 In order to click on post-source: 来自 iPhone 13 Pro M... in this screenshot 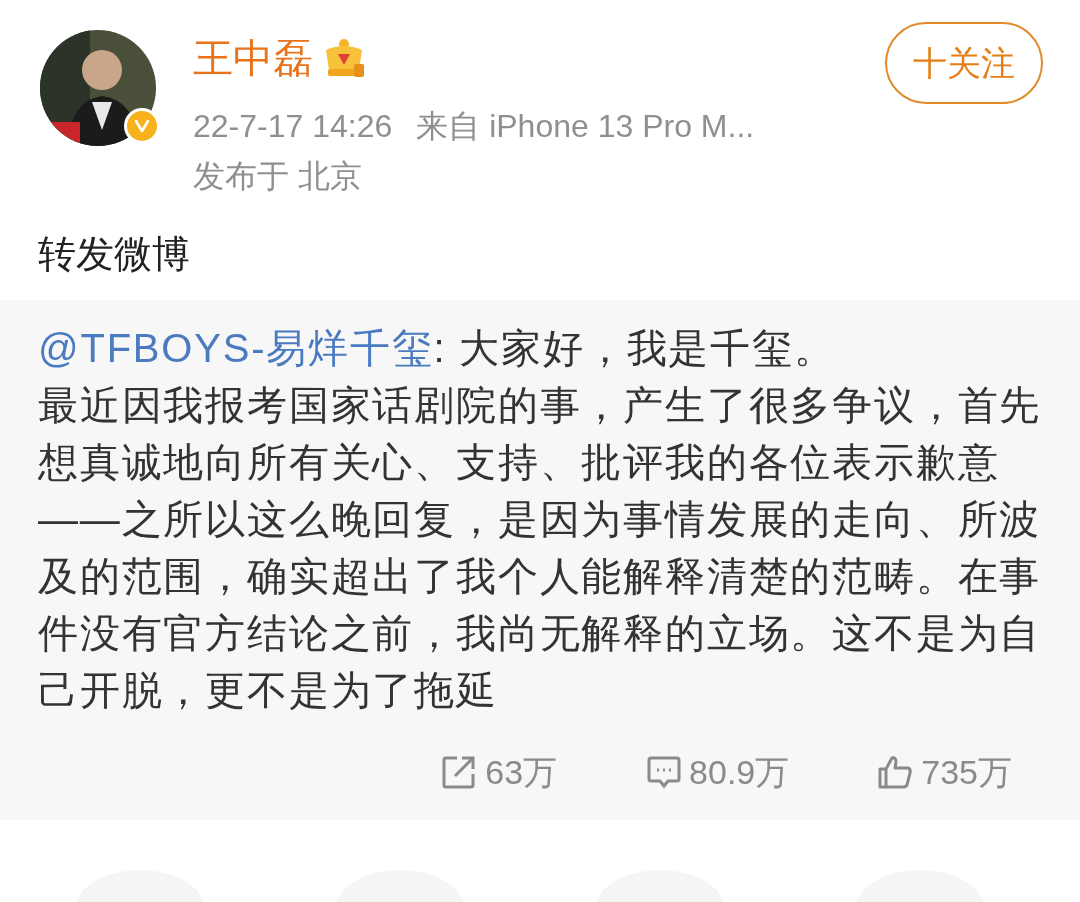, I will do `click(585, 126)`.